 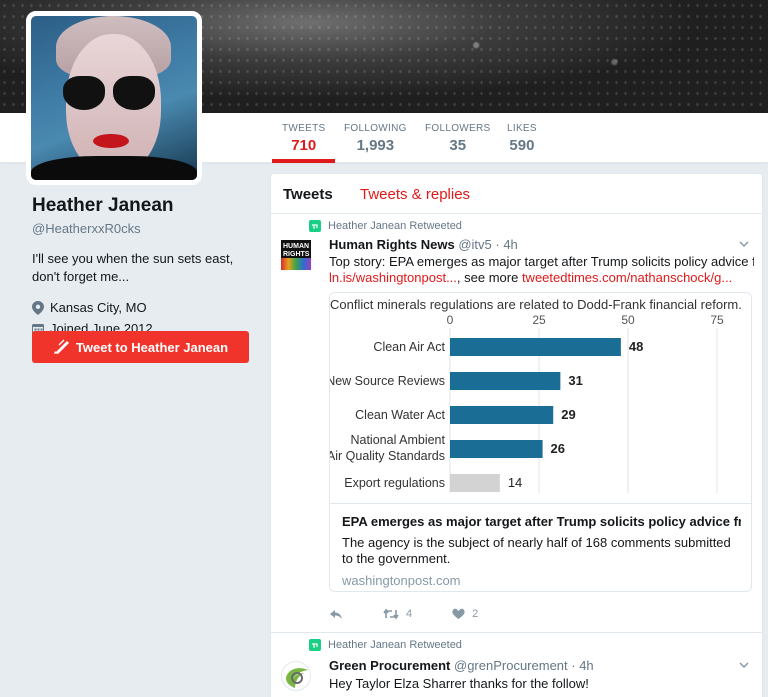 I want to click on profile-avatar, so click(x=114, y=98).